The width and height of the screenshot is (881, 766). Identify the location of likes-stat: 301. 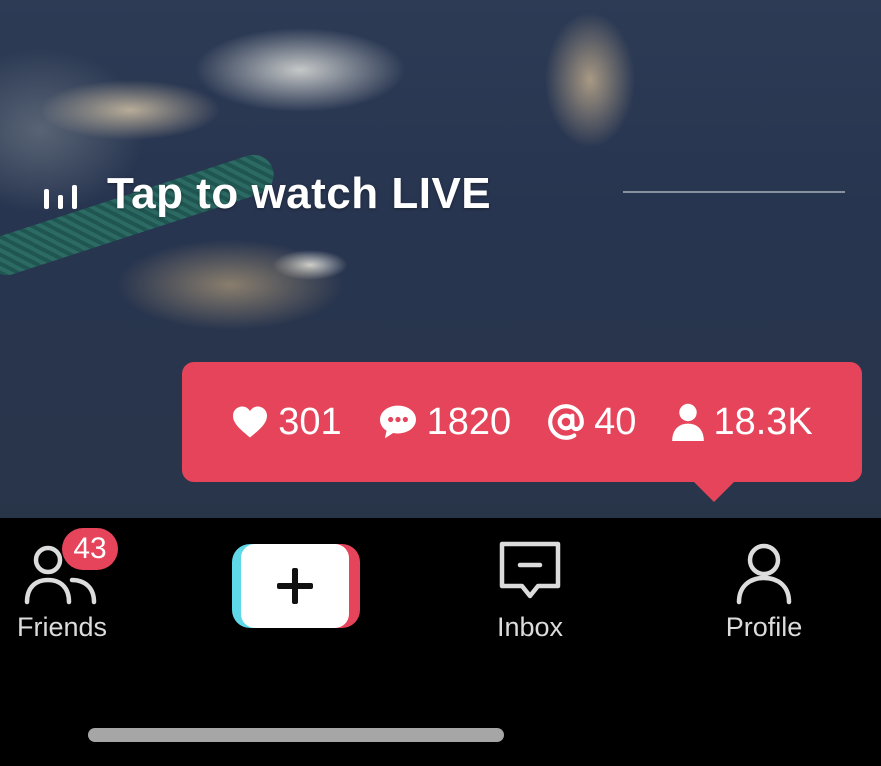
(286, 422).